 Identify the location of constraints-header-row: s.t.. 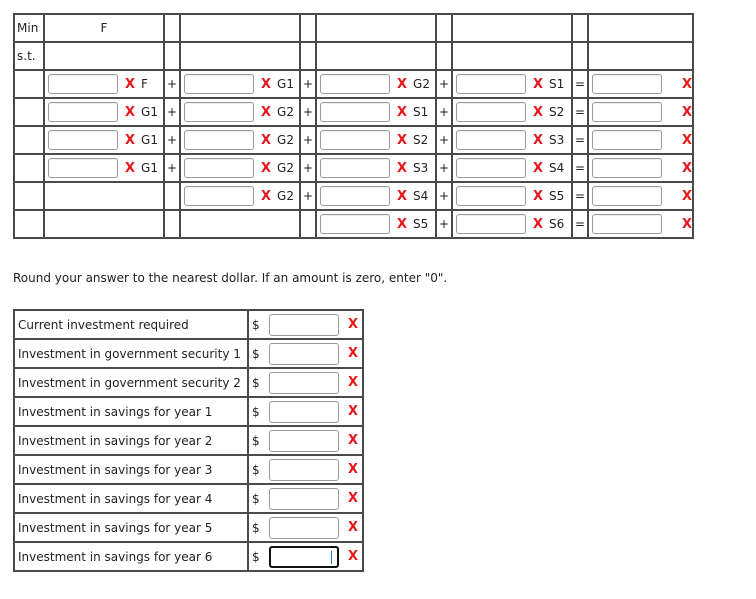
(354, 56).